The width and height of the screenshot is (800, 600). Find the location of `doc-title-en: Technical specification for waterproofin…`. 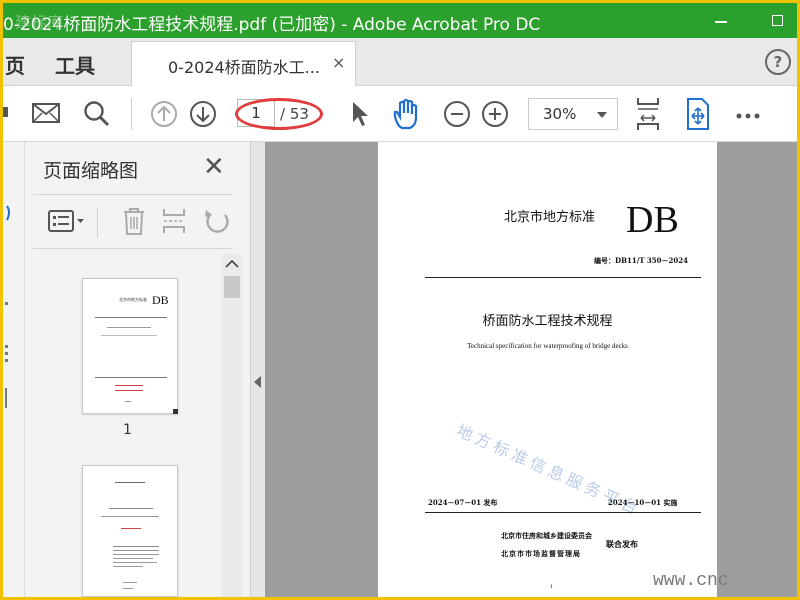

doc-title-en: Technical specification for waterproofin… is located at coordinates (547, 346).